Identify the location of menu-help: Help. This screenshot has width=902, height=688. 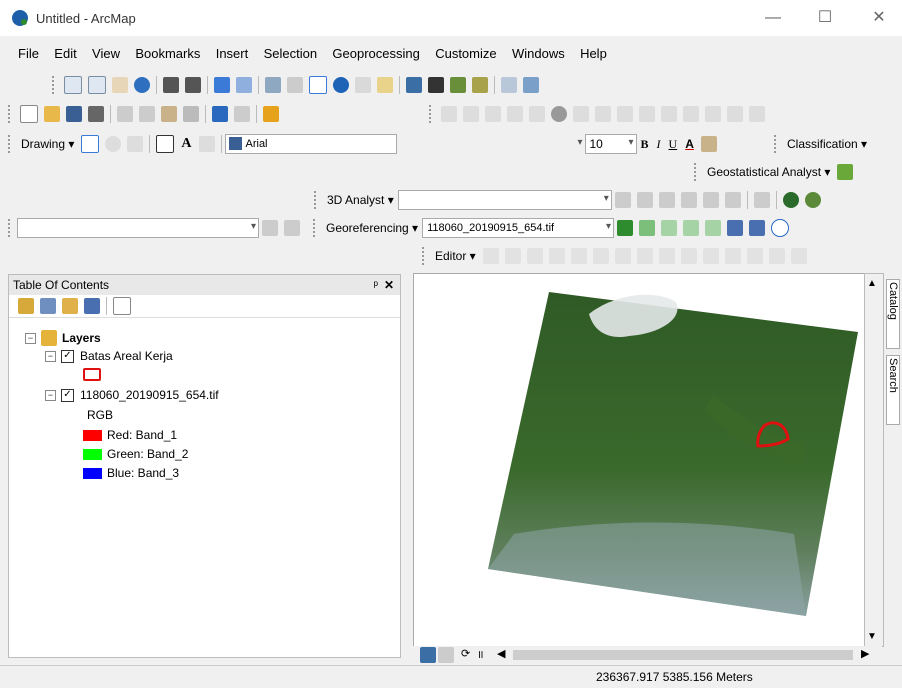
(593, 53).